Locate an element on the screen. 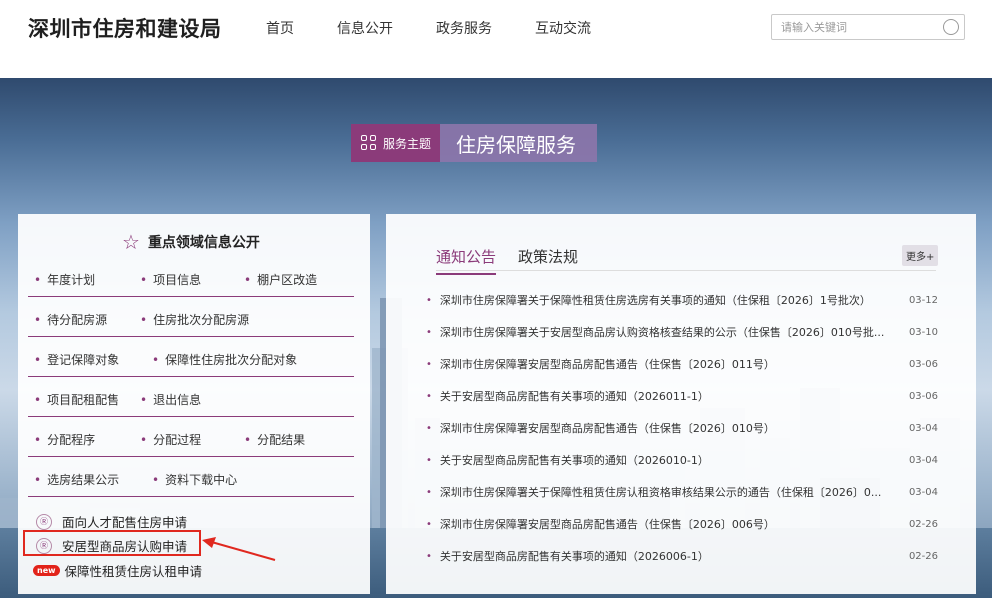 The image size is (992, 598). apply-label: 保障性租赁住房认租申请 is located at coordinates (133, 571).